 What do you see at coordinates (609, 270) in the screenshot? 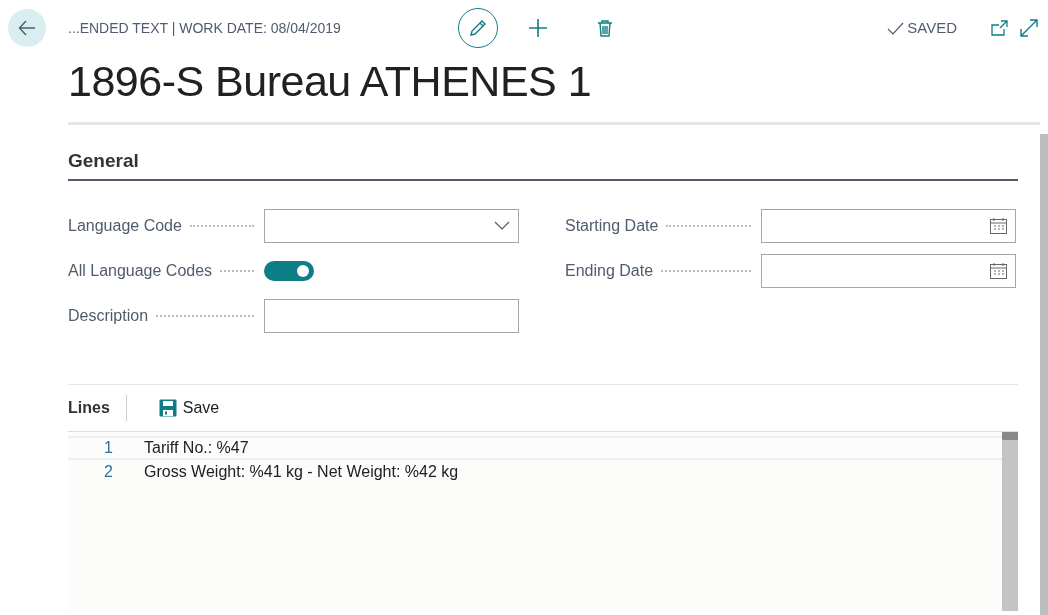
I see `field-label: Ending Date` at bounding box center [609, 270].